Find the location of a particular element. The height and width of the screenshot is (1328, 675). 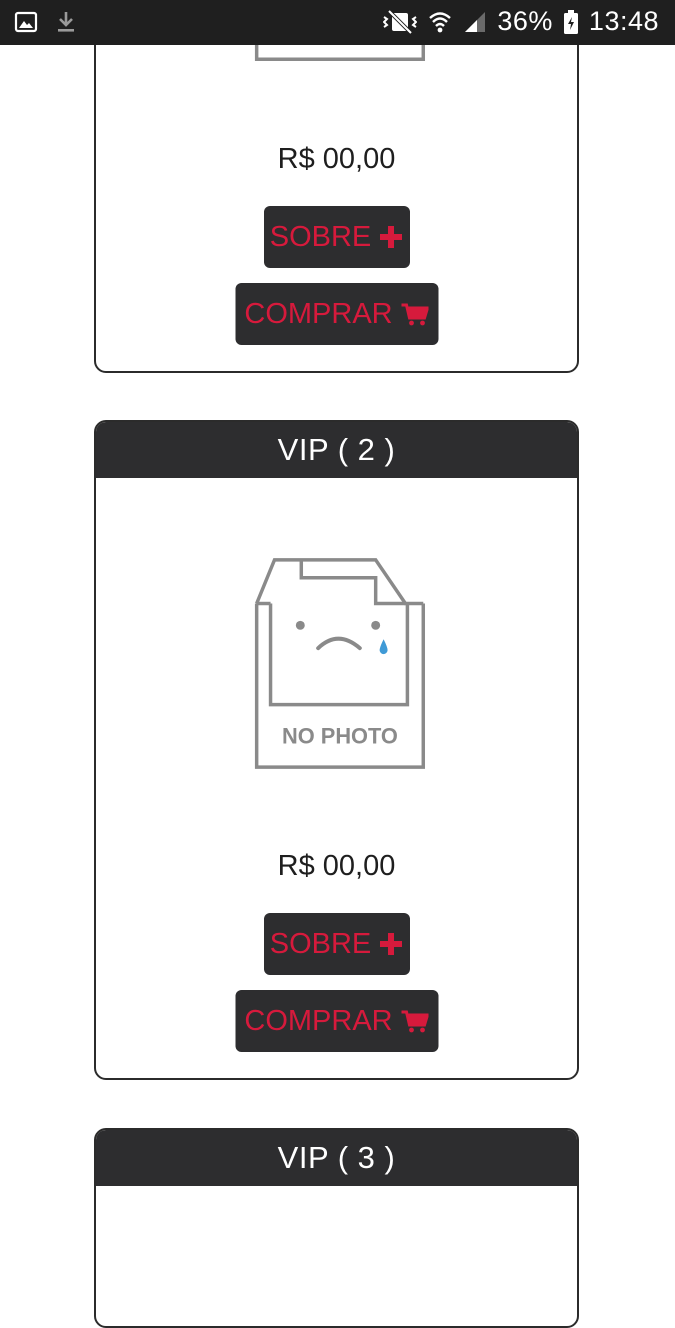

battery-charging-icon is located at coordinates (571, 22).